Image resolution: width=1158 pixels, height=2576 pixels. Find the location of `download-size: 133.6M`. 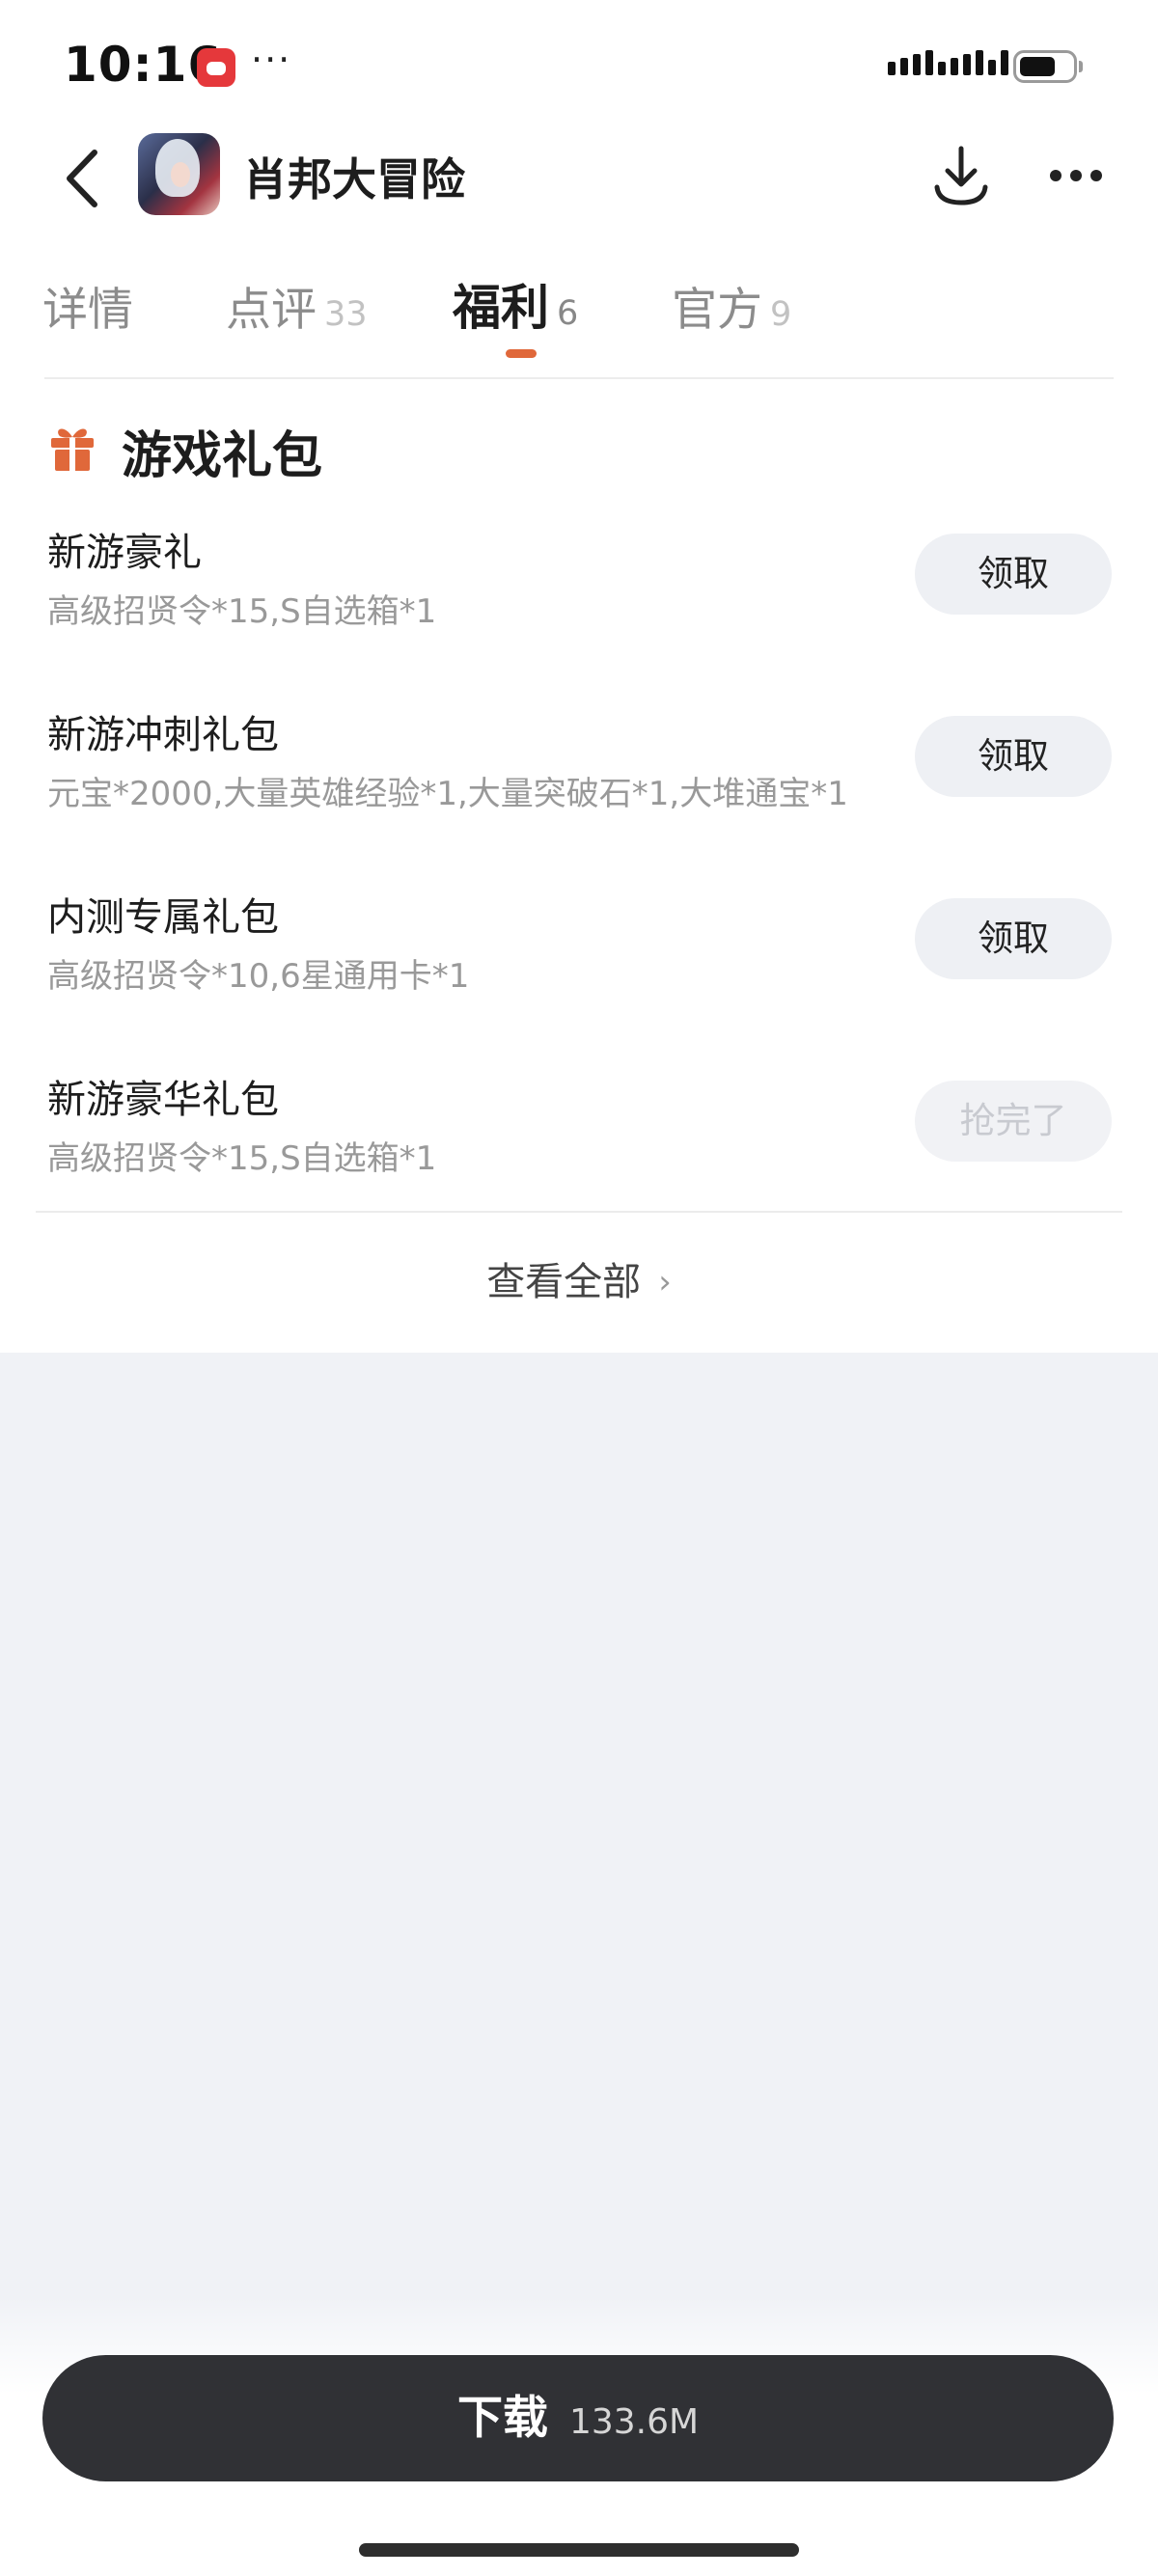

download-size: 133.6M is located at coordinates (634, 2422).